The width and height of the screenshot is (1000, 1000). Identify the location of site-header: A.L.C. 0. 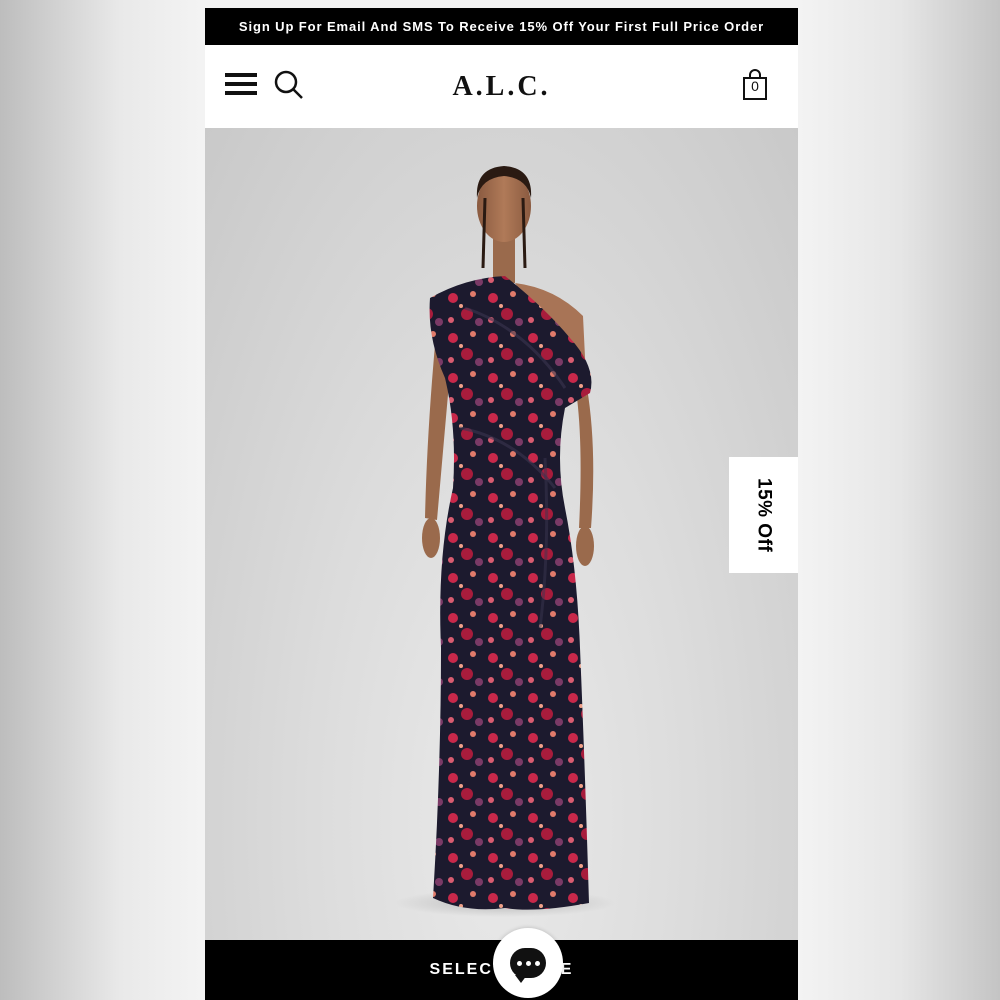
(501, 86).